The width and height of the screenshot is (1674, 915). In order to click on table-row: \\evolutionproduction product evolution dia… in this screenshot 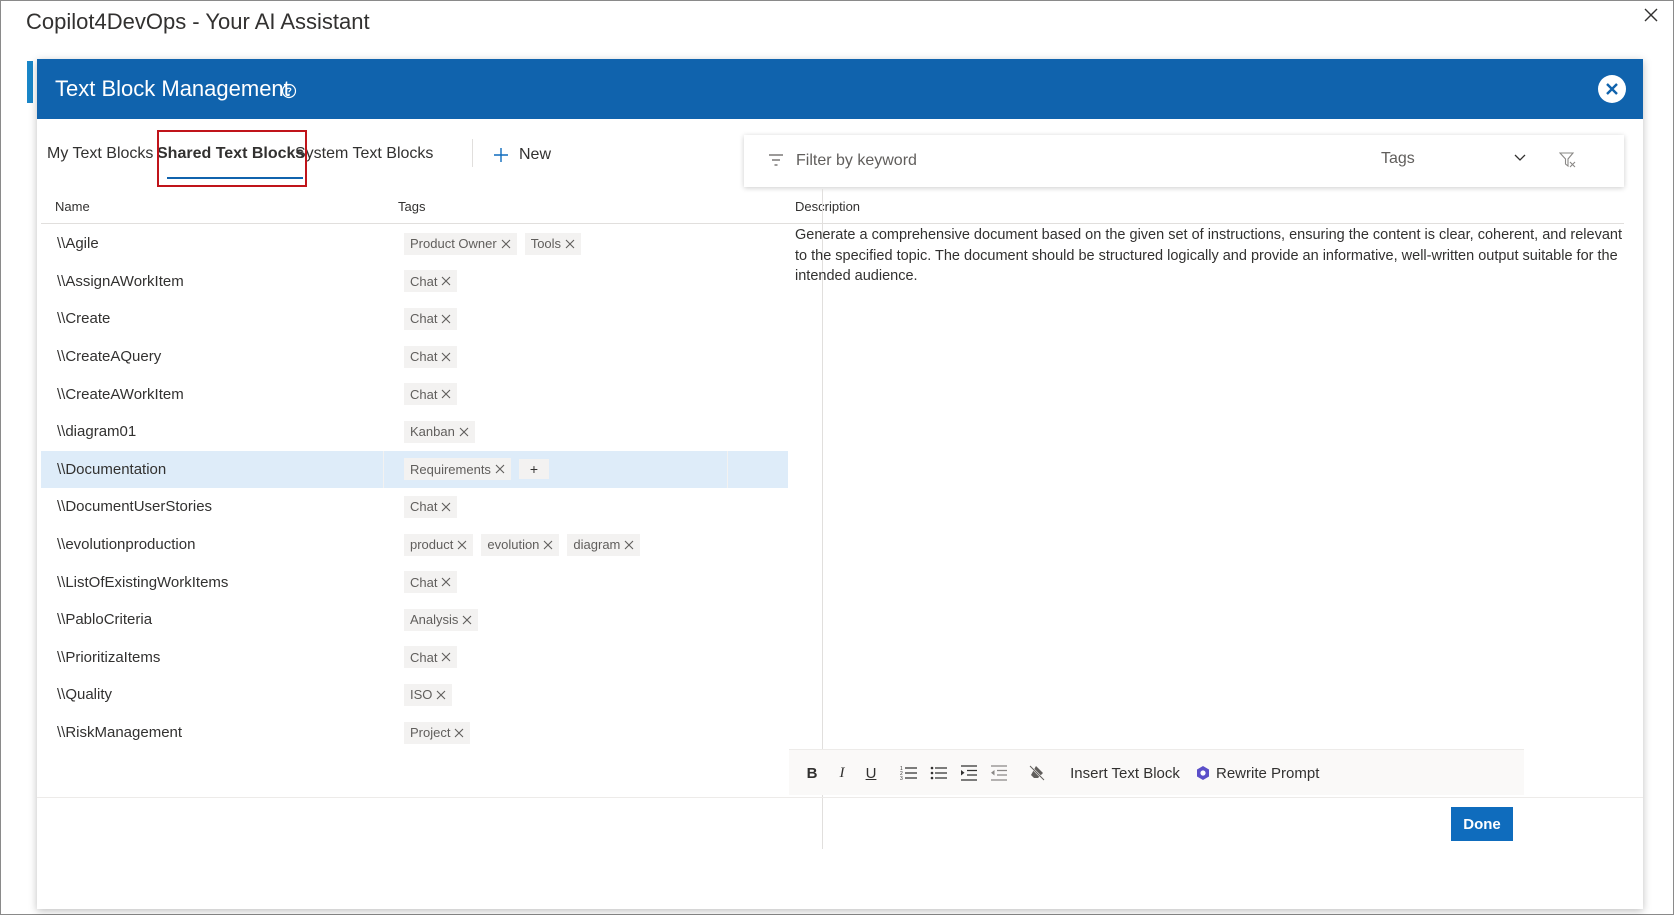, I will do `click(414, 545)`.